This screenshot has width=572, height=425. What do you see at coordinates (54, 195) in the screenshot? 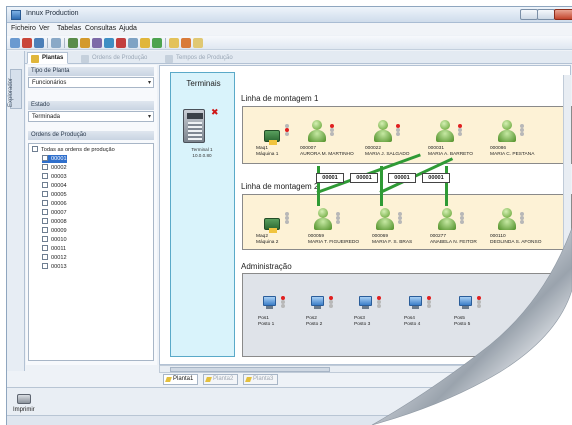
I see `tree-item: 00005` at bounding box center [54, 195].